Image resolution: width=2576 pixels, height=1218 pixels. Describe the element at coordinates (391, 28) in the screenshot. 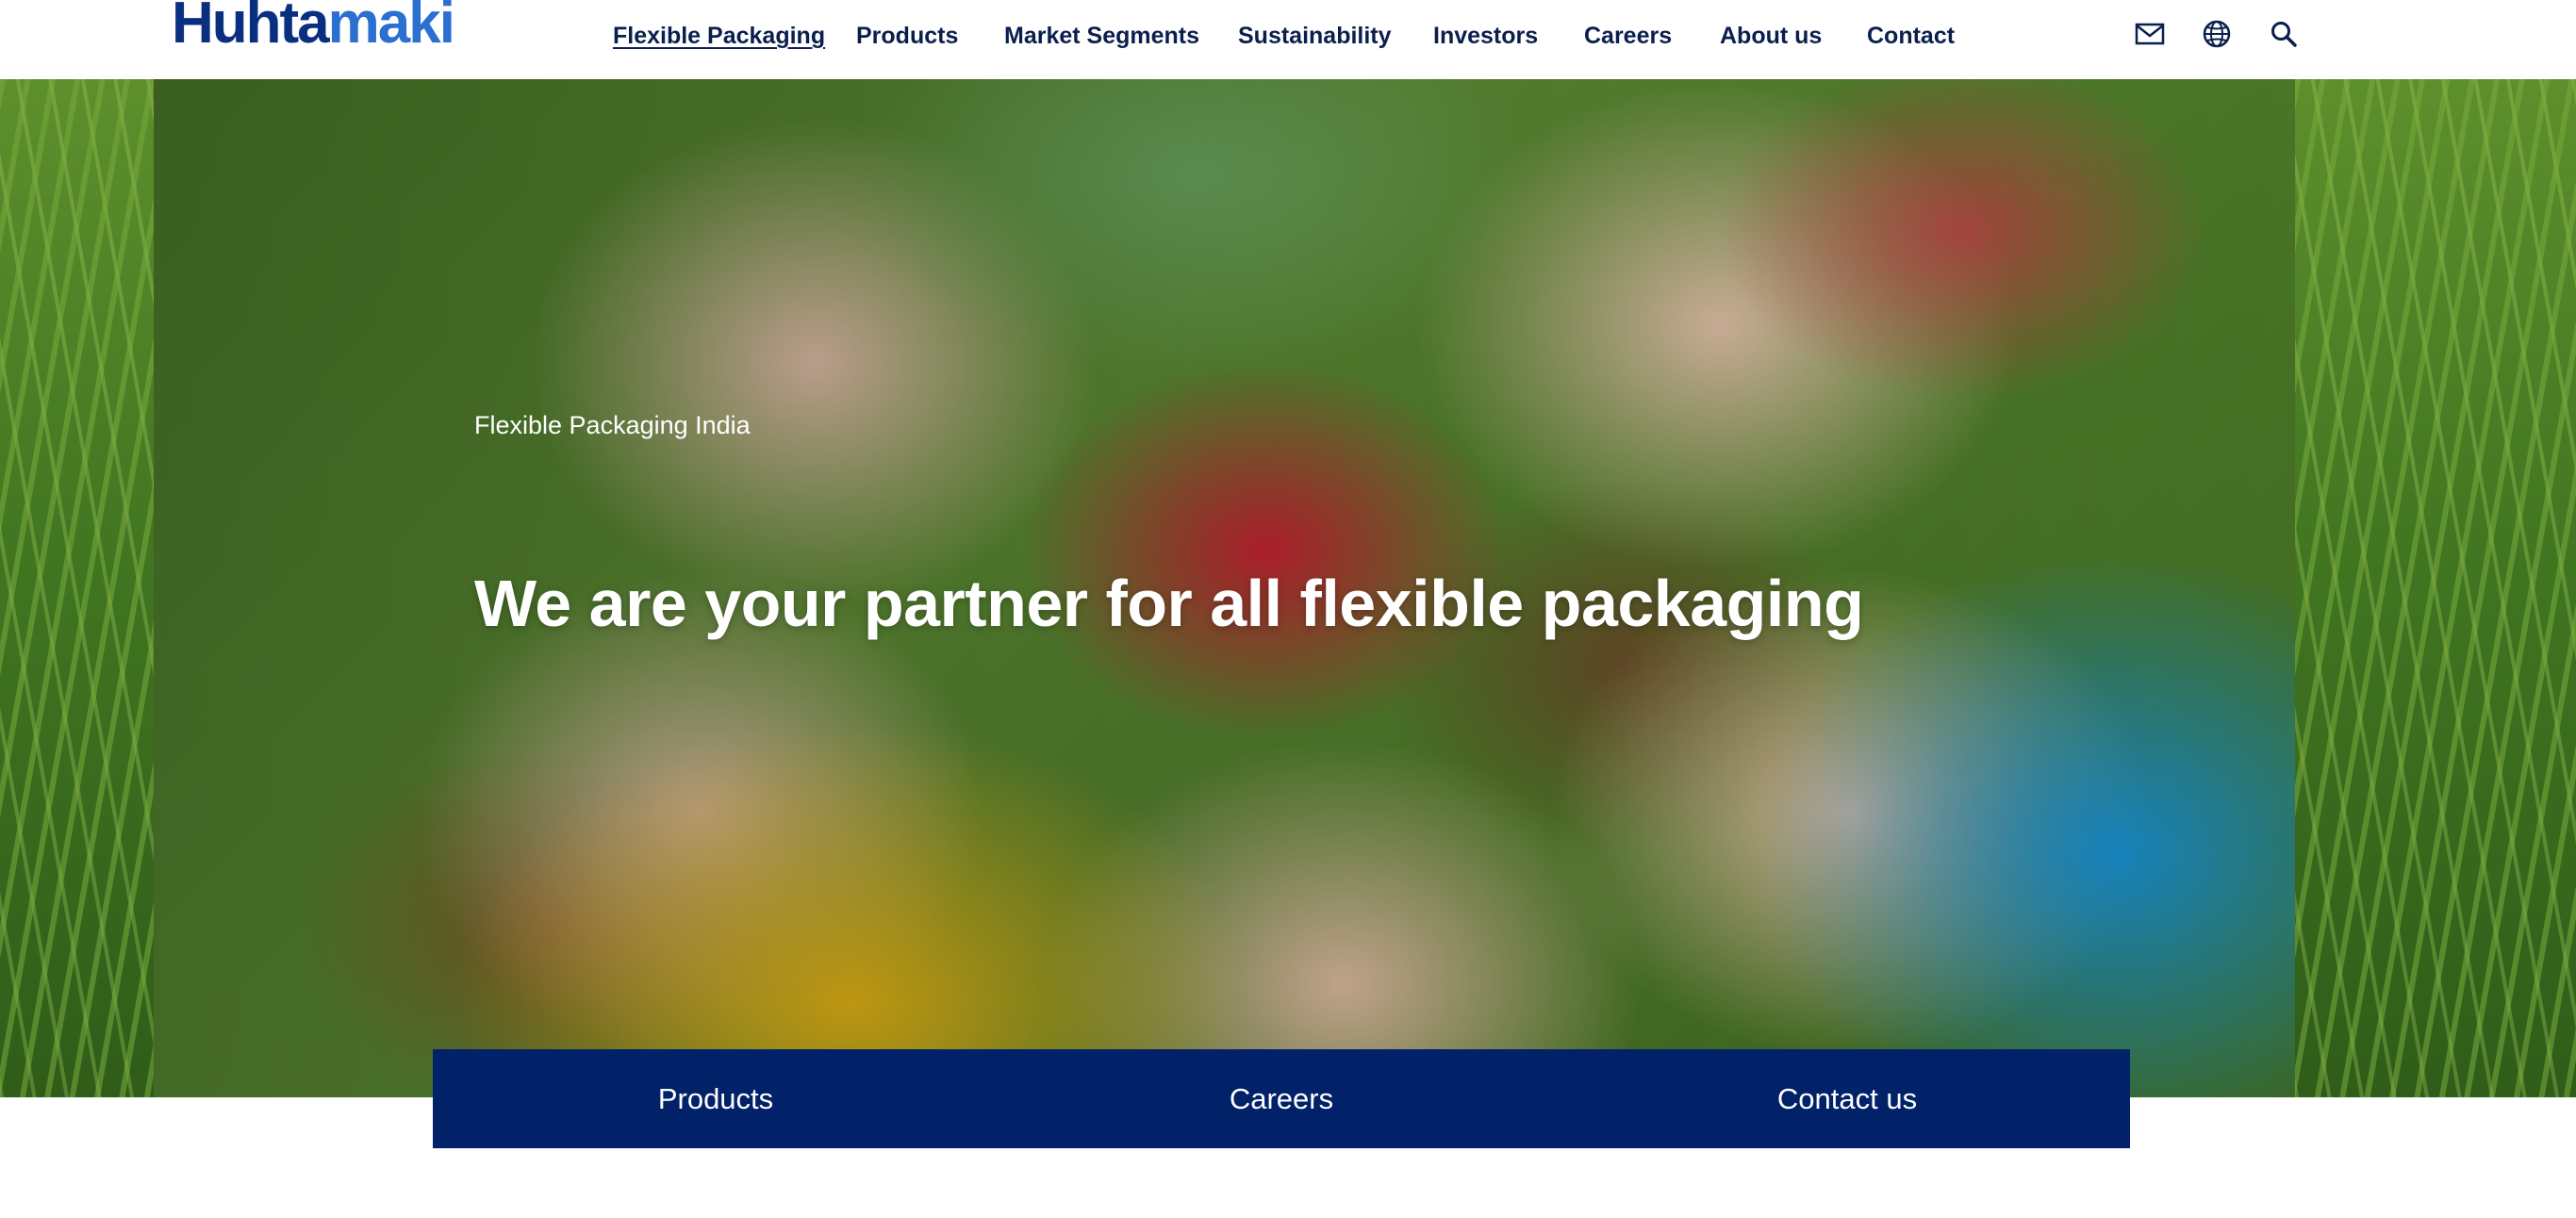

I see `logo-text-light: maki` at that location.